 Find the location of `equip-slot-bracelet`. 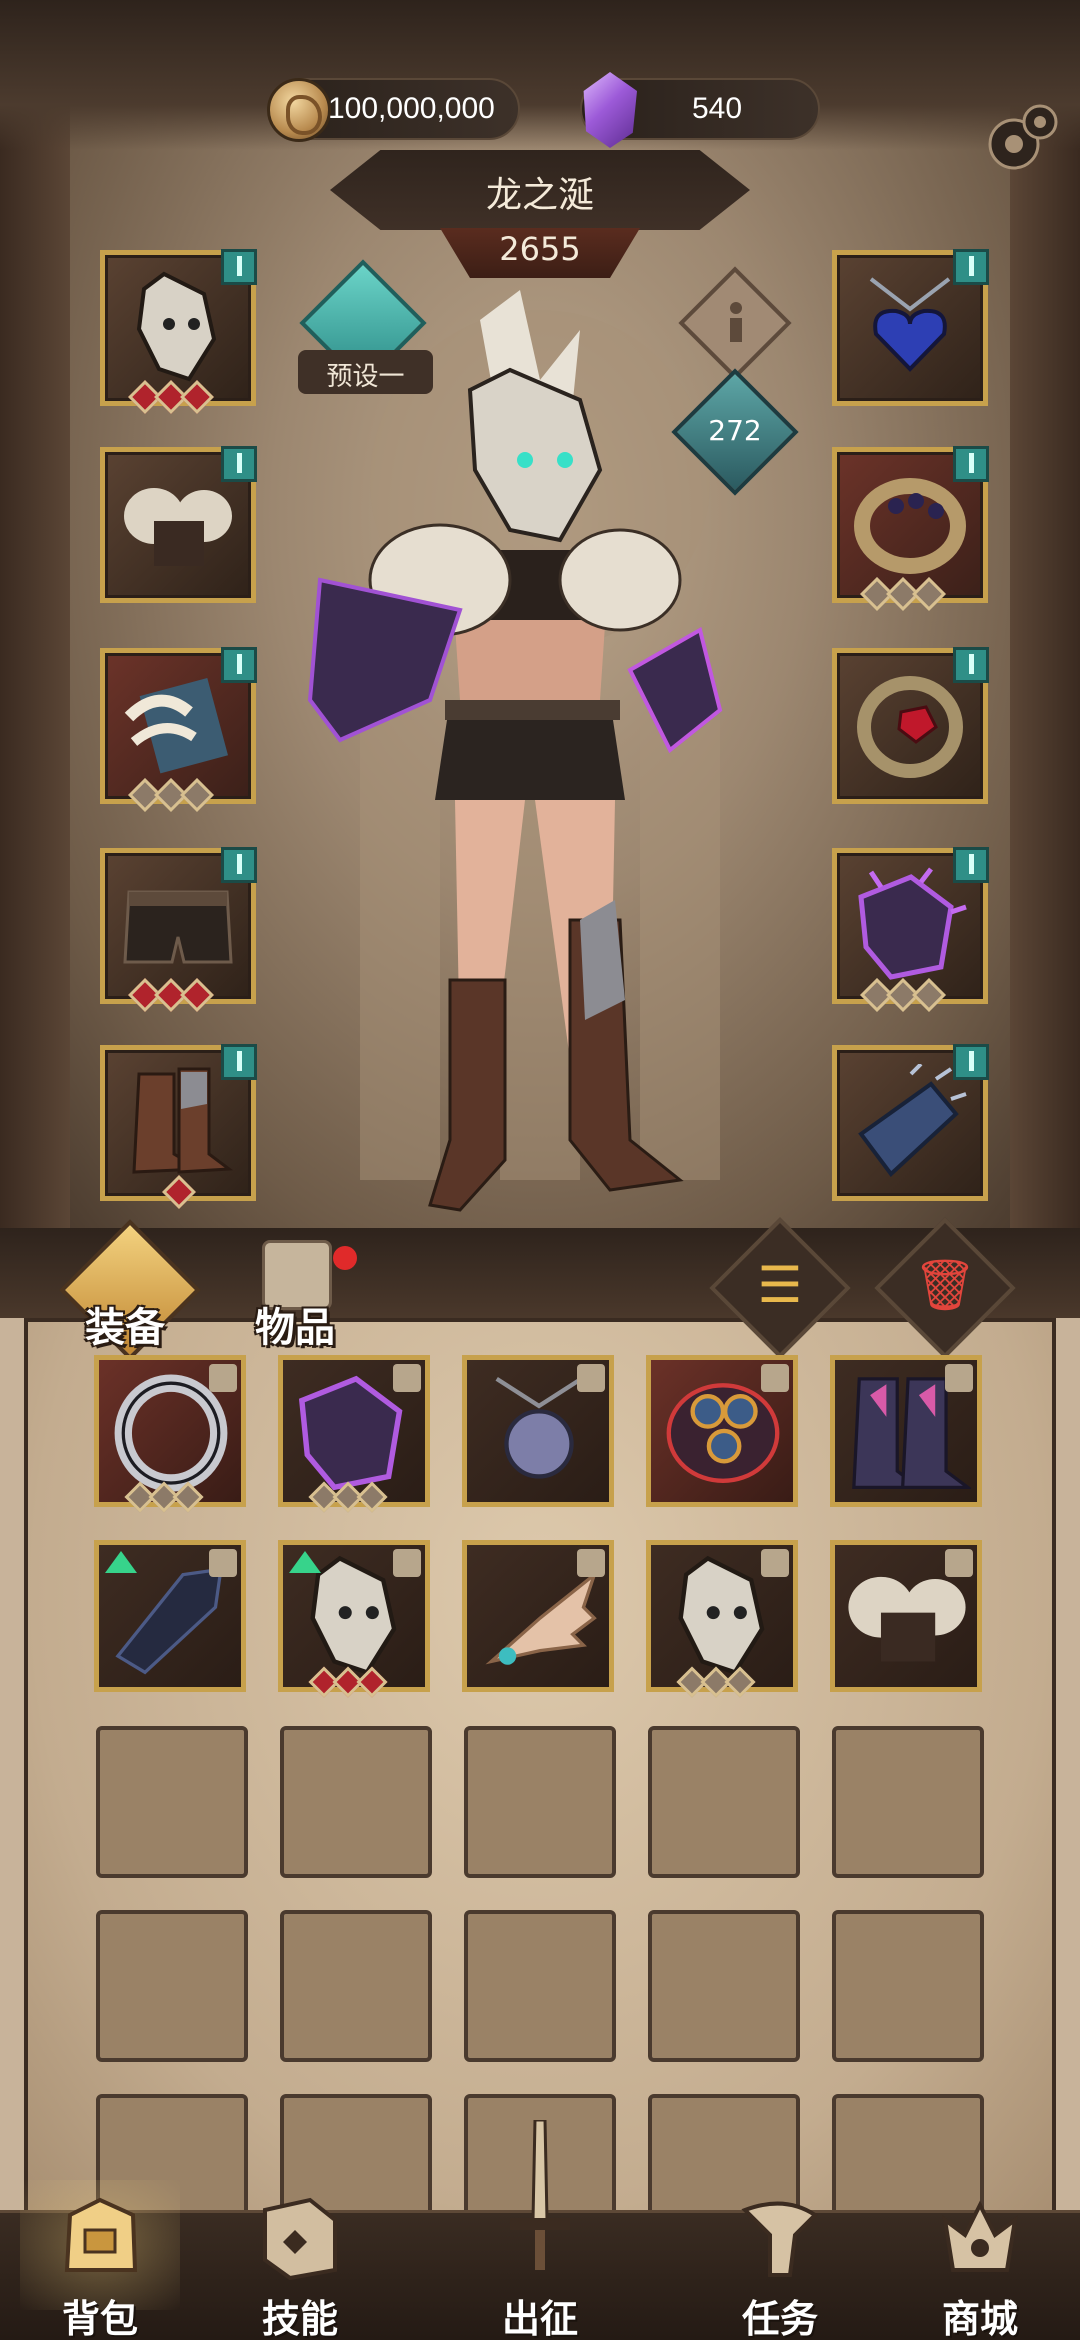

equip-slot-bracelet is located at coordinates (910, 1122).